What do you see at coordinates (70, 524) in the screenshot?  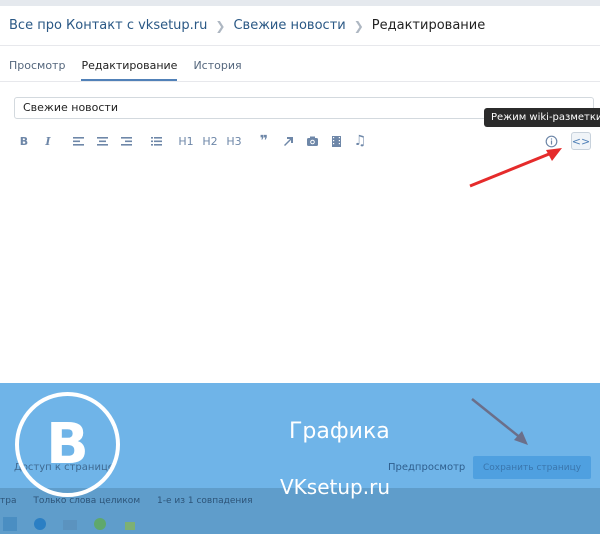 I see `folder-icon` at bounding box center [70, 524].